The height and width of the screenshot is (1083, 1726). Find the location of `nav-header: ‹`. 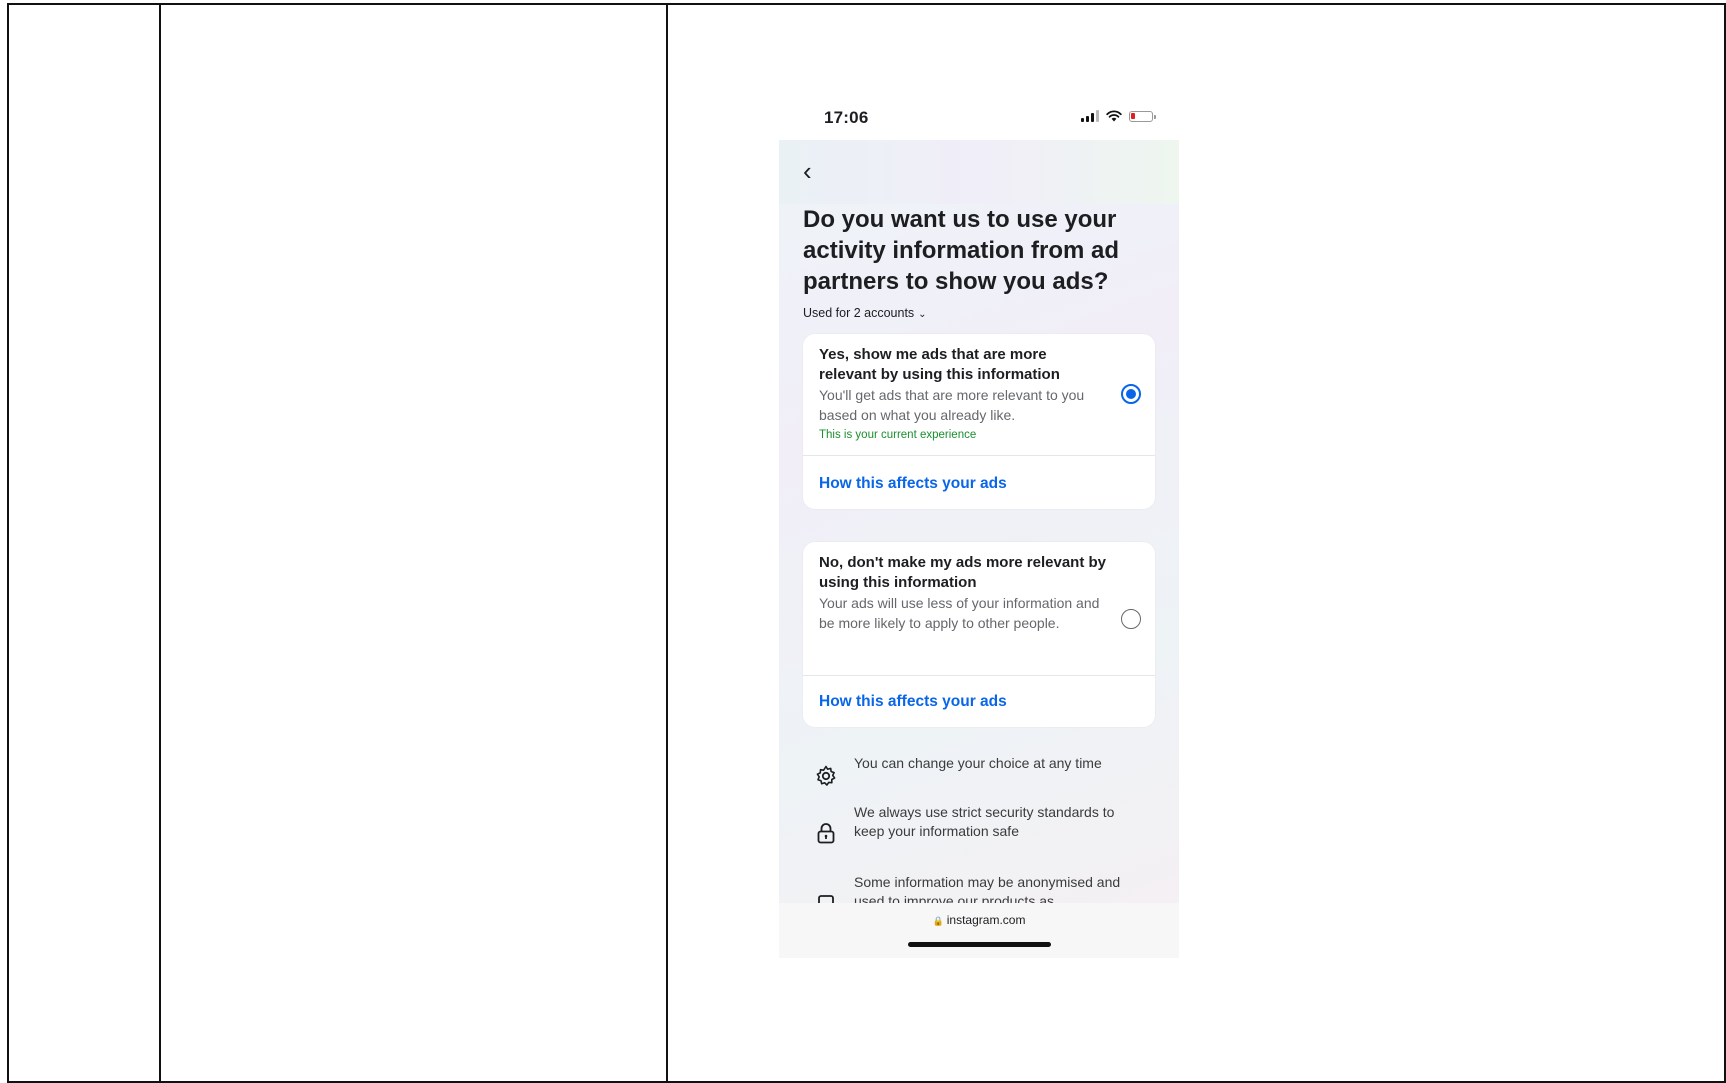

nav-header: ‹ is located at coordinates (979, 172).